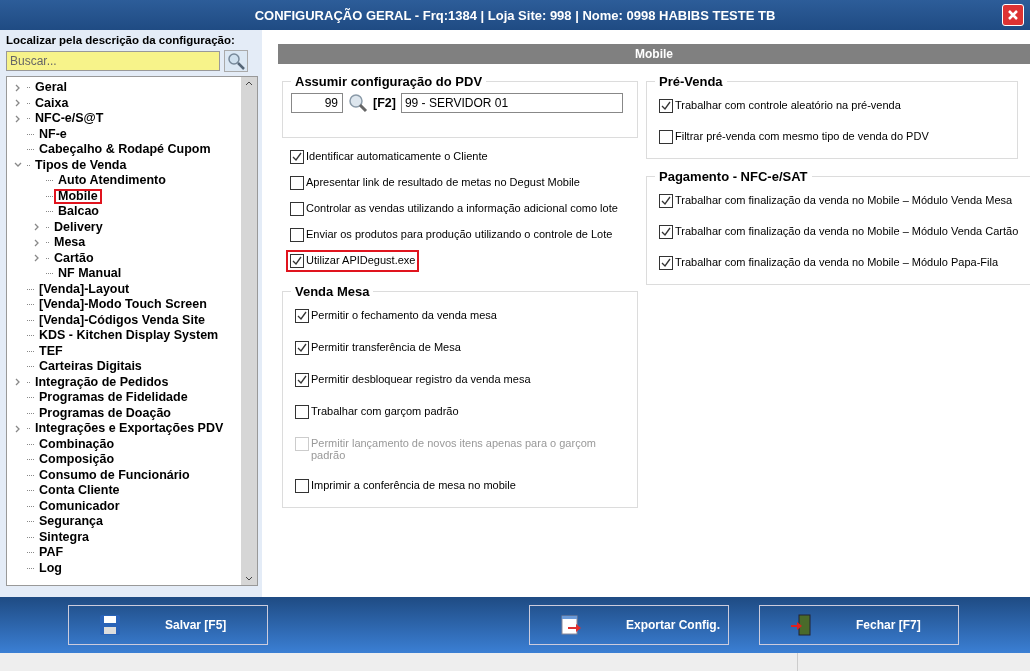 Image resolution: width=1030 pixels, height=671 pixels. What do you see at coordinates (629, 625) in the screenshot?
I see `export-button: Exportar Config.` at bounding box center [629, 625].